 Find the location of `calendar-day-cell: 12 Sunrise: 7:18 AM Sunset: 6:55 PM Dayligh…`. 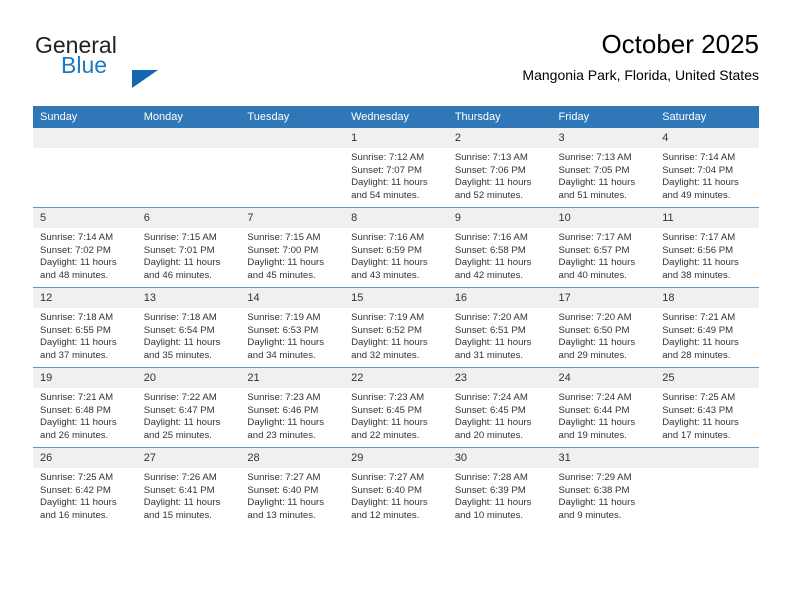

calendar-day-cell: 12 Sunrise: 7:18 AM Sunset: 6:55 PM Dayligh… is located at coordinates (85, 327).